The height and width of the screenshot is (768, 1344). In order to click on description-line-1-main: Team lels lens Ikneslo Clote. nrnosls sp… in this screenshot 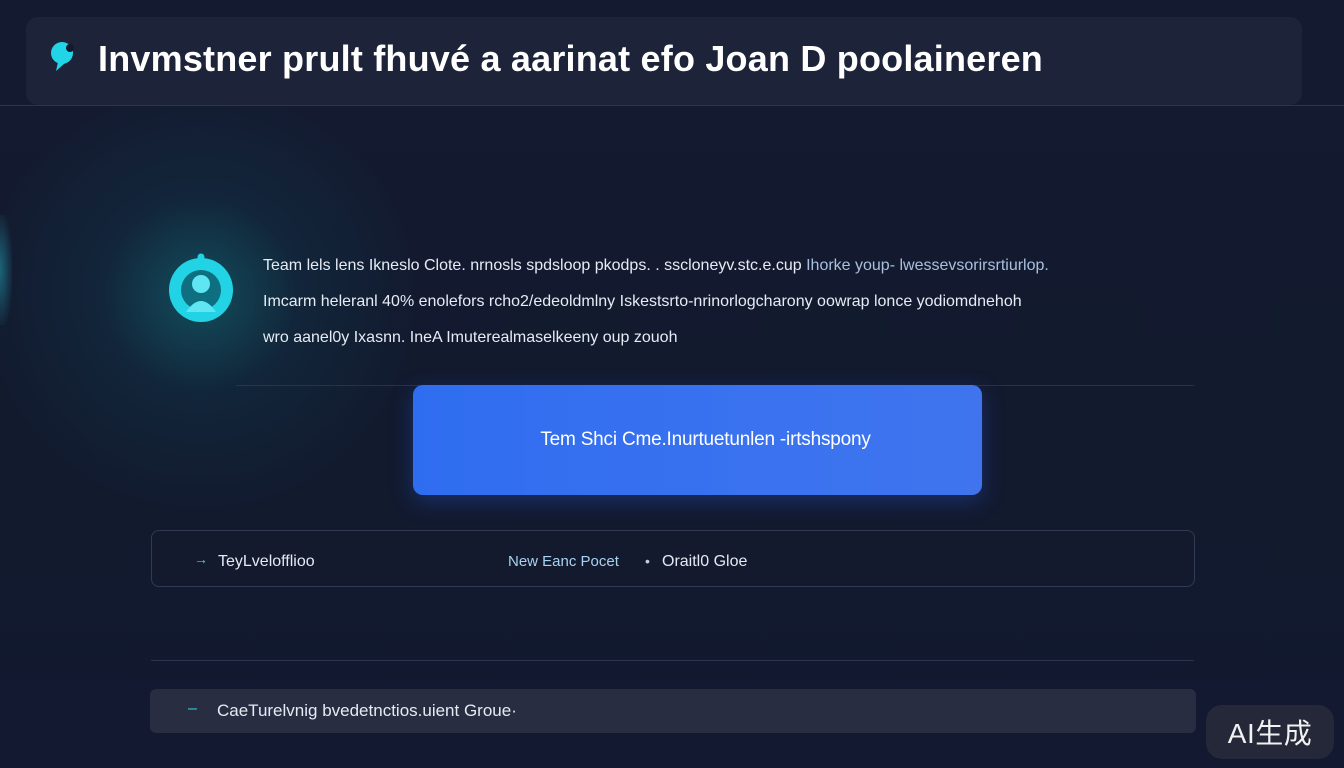, I will do `click(532, 265)`.